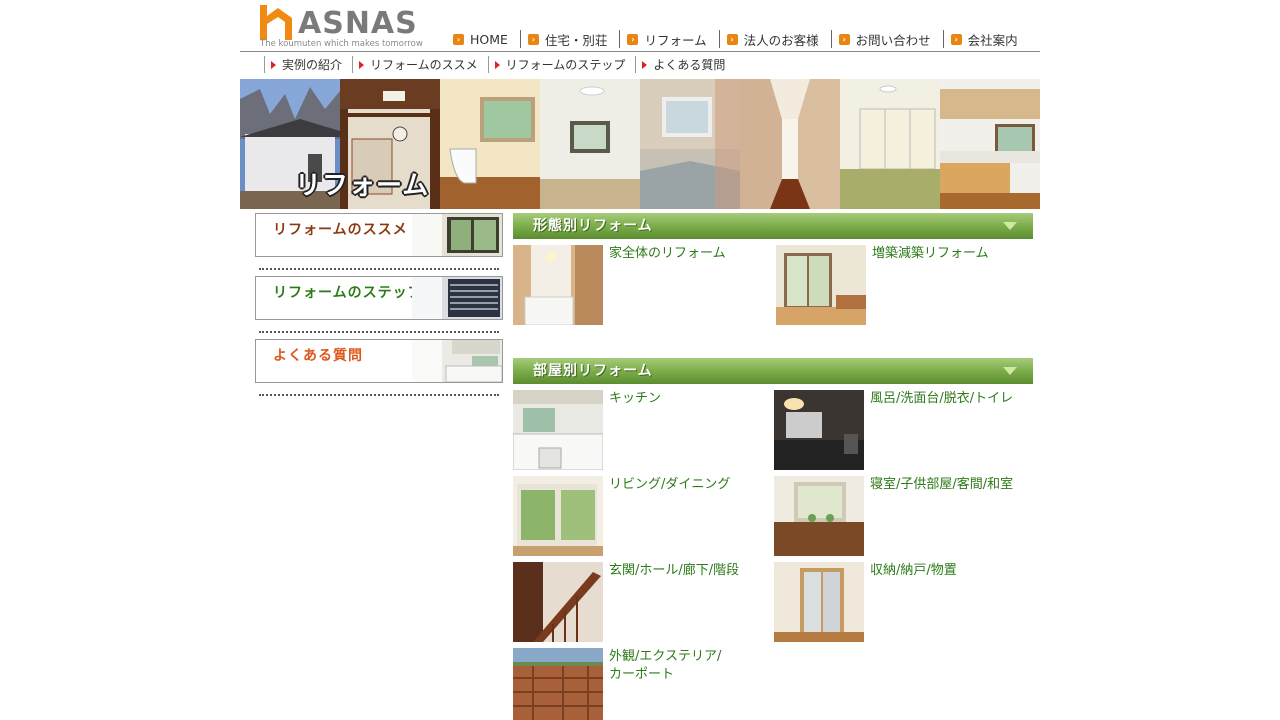 This screenshot has width=1280, height=720. Describe the element at coordinates (665, 684) in the screenshot. I see `link-exterior: 外観/エクステリア/ カーポート` at that location.